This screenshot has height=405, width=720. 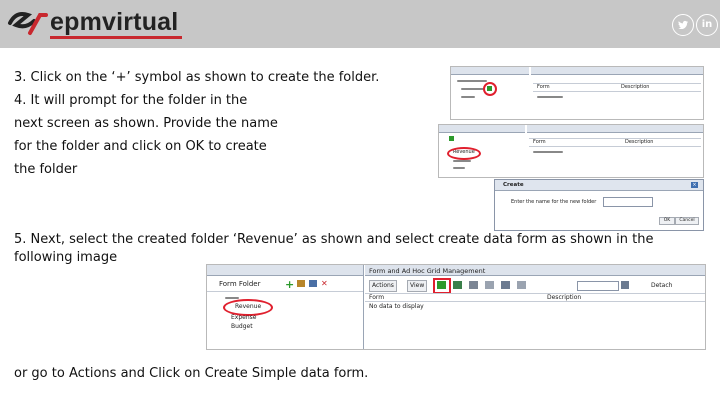 What do you see at coordinates (707, 25) in the screenshot?
I see `linkedin-icon: in` at bounding box center [707, 25].